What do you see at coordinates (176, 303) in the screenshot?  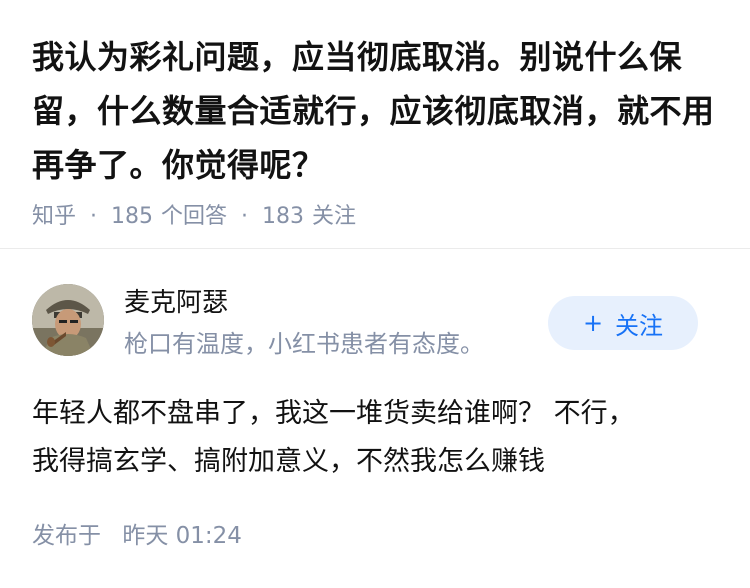 I see `author-name: 麦克阿瑟` at bounding box center [176, 303].